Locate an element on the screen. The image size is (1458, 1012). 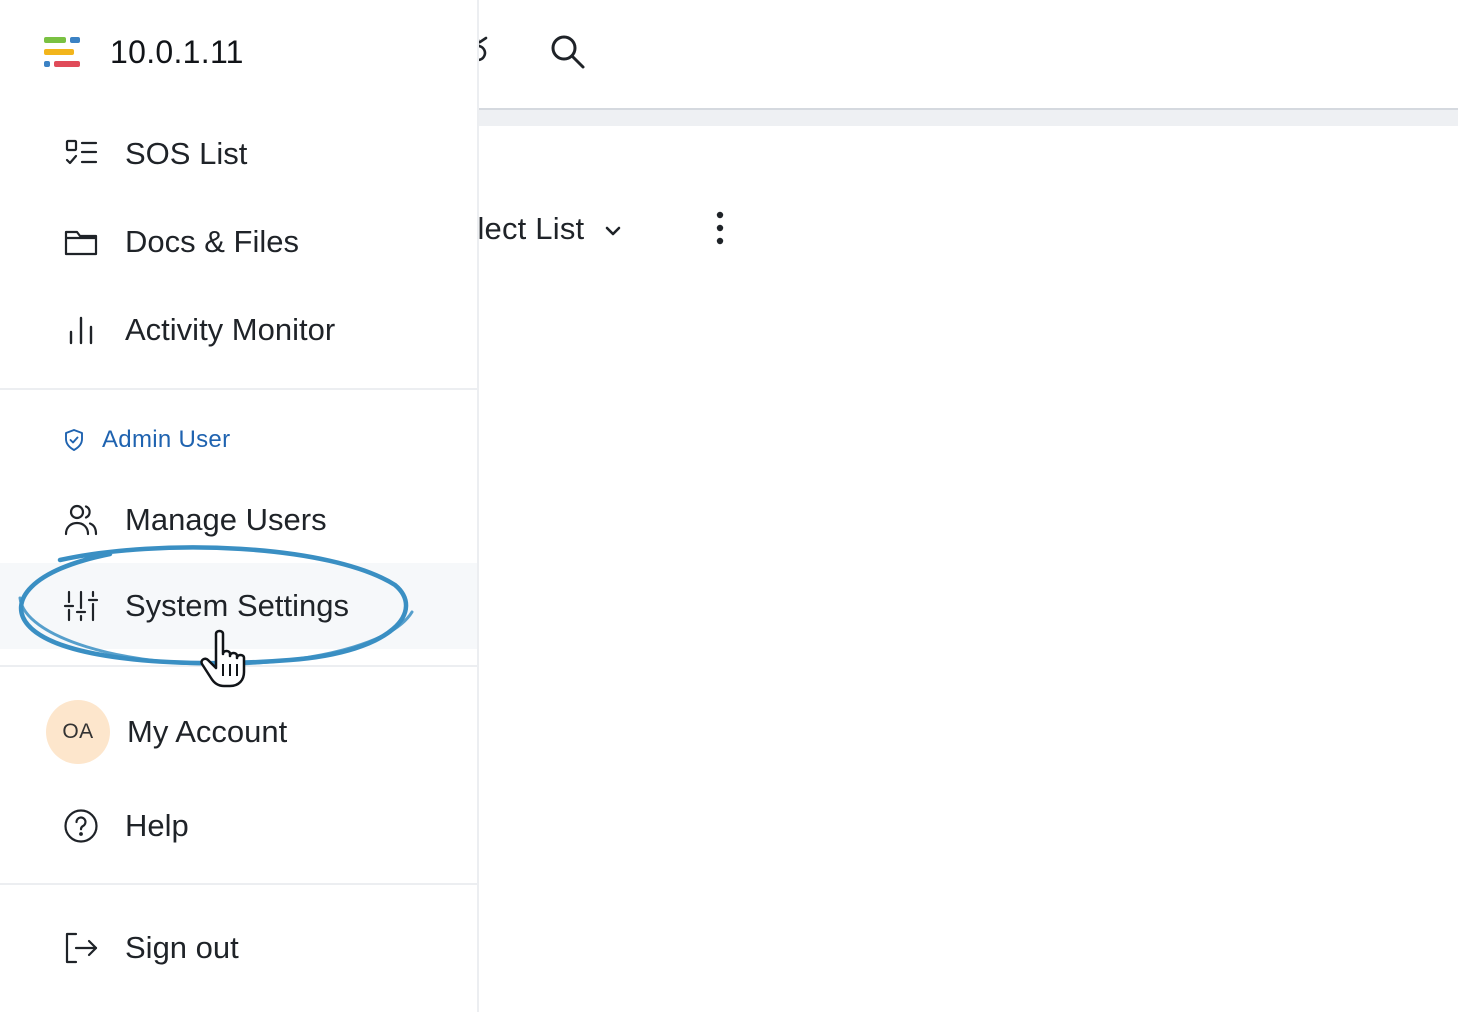
shield-check-icon is located at coordinates (74, 440).